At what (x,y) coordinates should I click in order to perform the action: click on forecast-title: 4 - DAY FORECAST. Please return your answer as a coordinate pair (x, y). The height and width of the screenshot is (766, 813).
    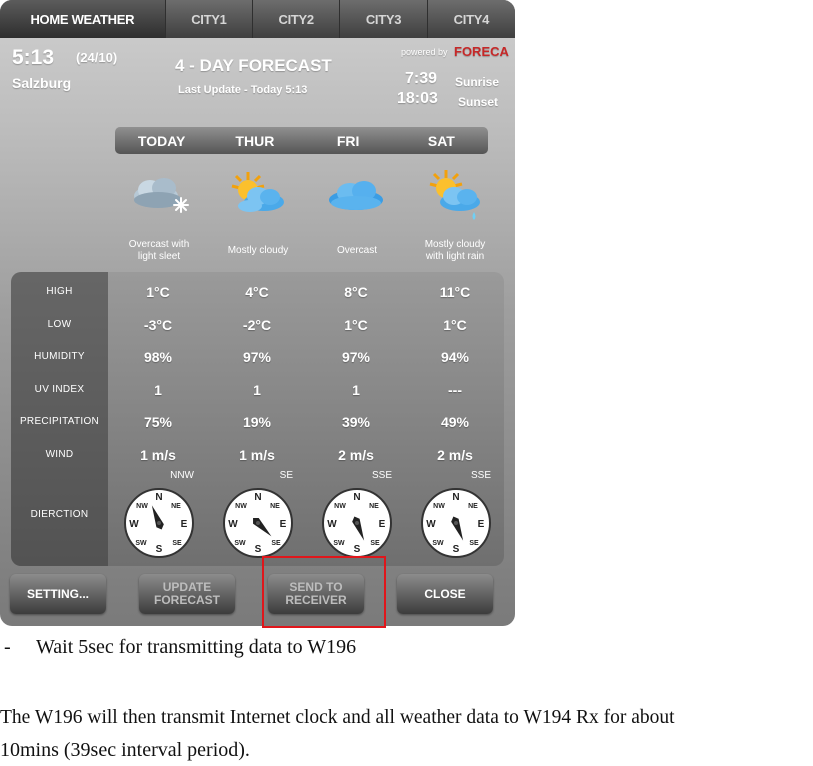
    Looking at the image, I should click on (253, 65).